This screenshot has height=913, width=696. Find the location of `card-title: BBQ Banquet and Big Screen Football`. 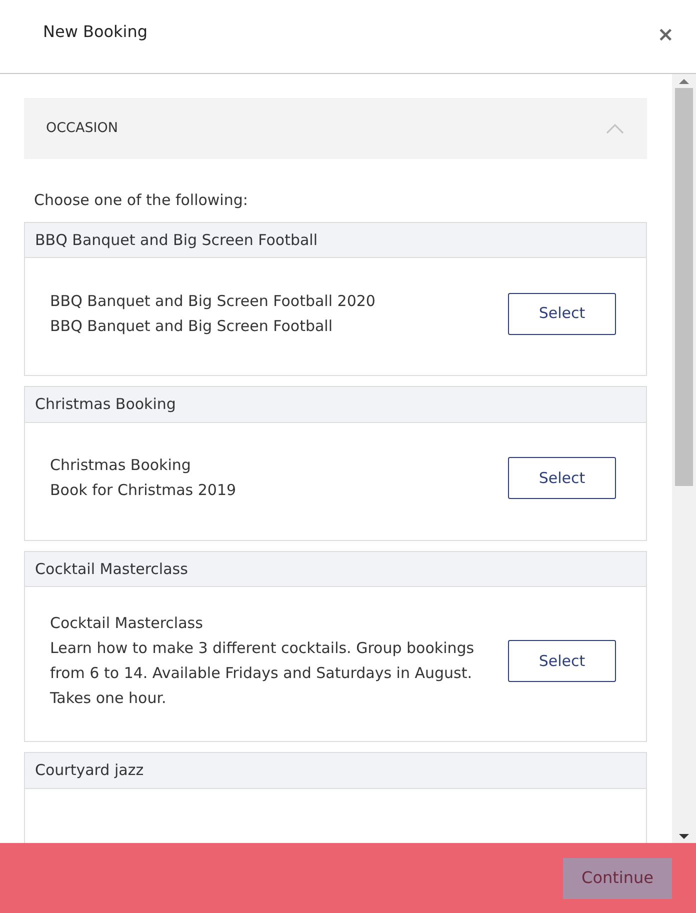

card-title: BBQ Banquet and Big Screen Football is located at coordinates (176, 239).